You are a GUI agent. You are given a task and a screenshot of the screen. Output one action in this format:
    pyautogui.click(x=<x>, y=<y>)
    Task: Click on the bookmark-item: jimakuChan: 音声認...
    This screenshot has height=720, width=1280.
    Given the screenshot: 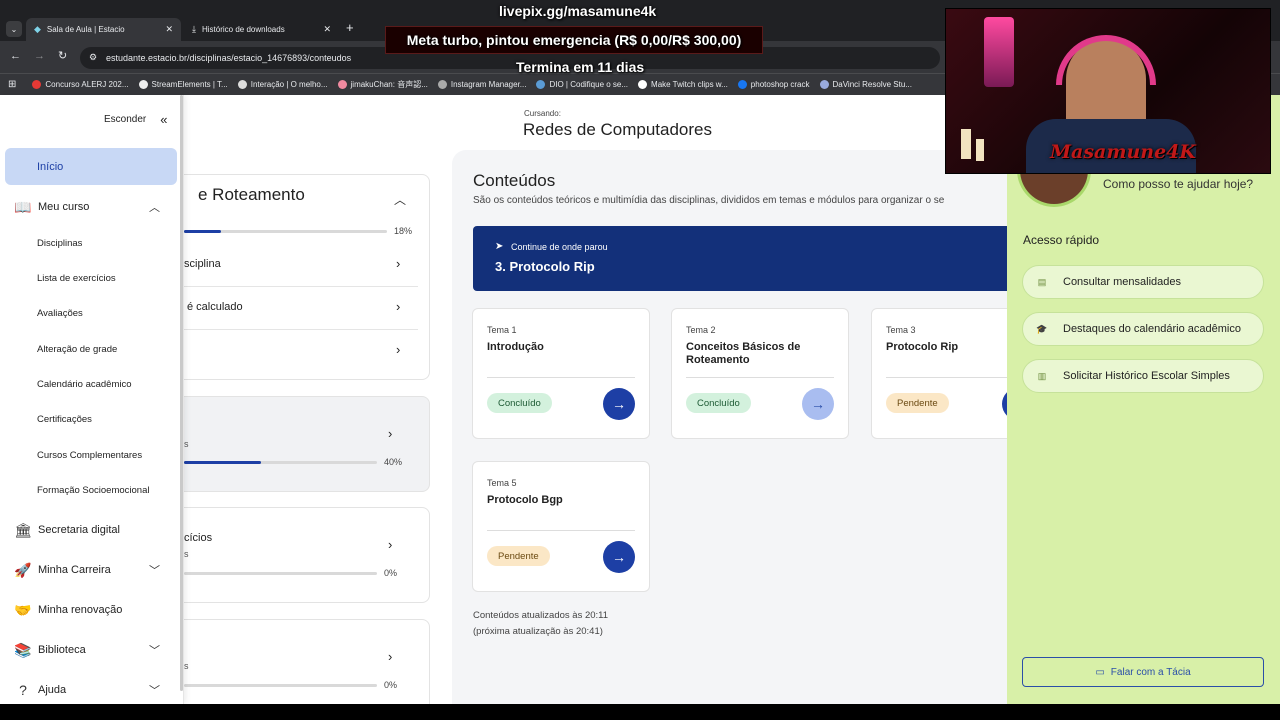 What is the action you would take?
    pyautogui.click(x=382, y=84)
    